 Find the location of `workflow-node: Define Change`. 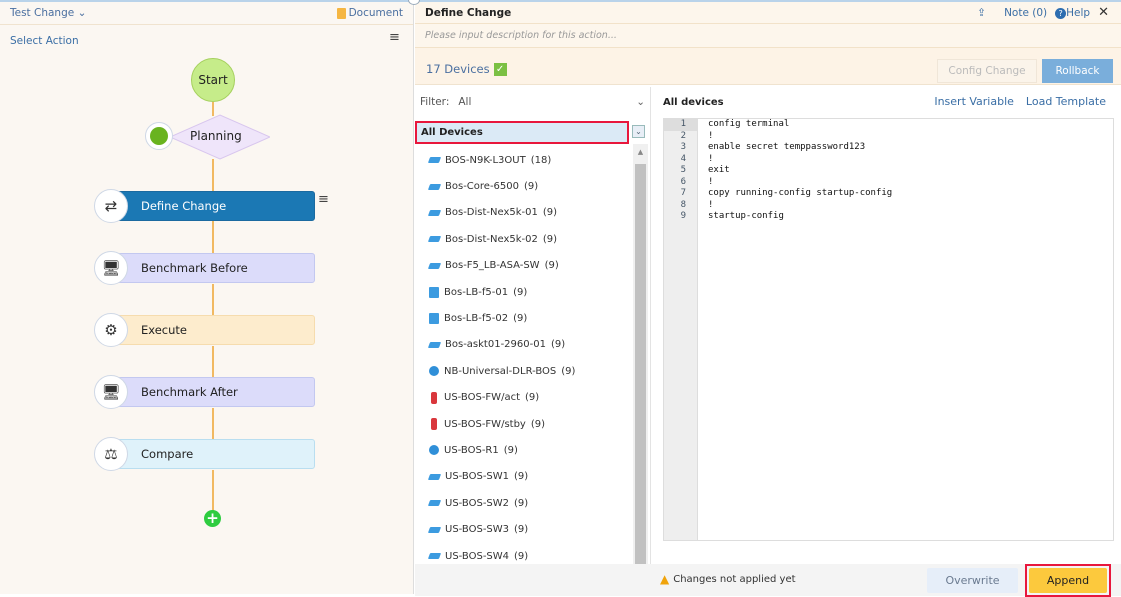

workflow-node: Define Change is located at coordinates (212, 206).